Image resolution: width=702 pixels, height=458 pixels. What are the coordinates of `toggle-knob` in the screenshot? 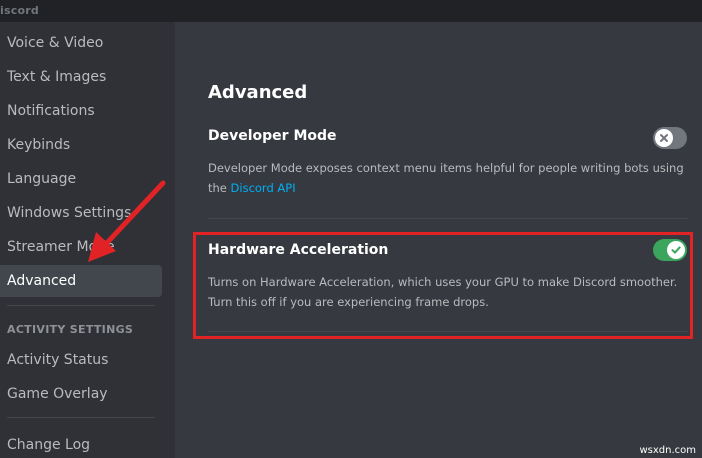 It's located at (664, 138).